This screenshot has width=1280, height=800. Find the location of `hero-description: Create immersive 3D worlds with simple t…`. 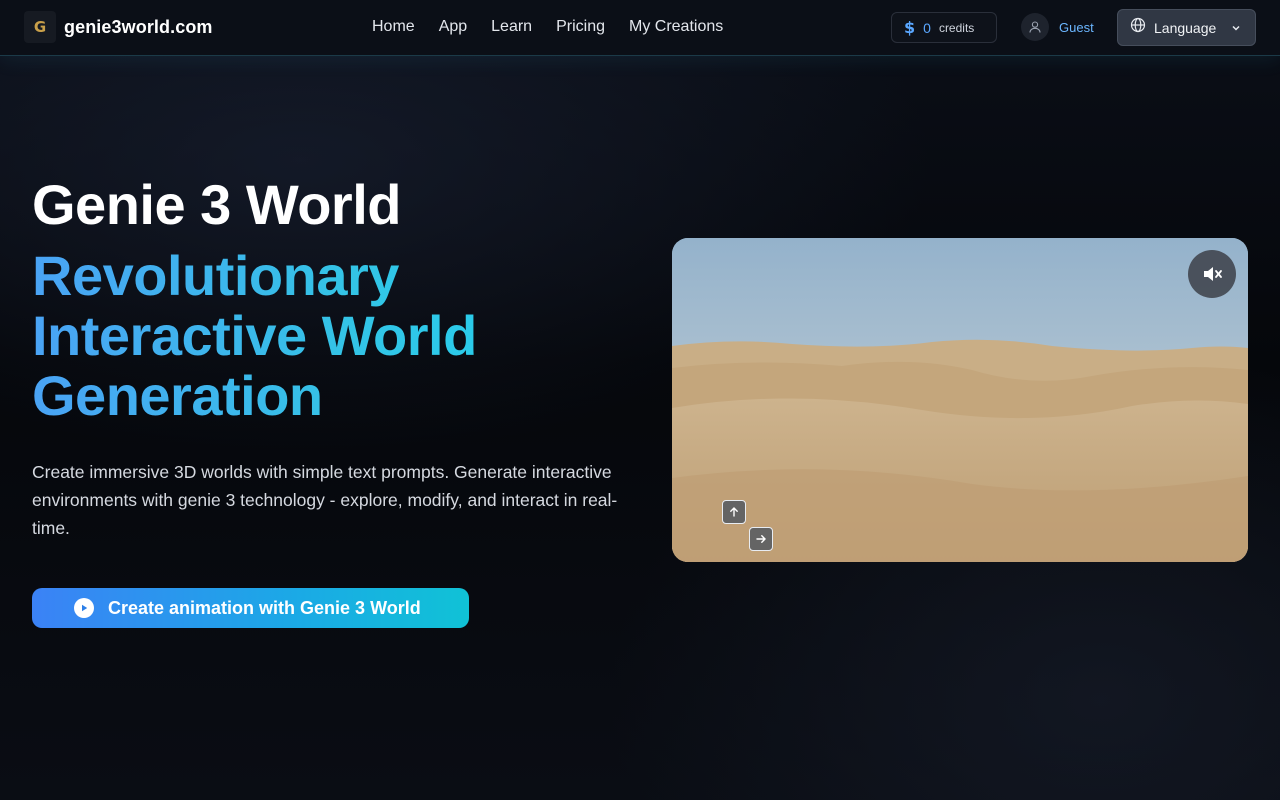

hero-description: Create immersive 3D worlds with simple t… is located at coordinates (325, 500).